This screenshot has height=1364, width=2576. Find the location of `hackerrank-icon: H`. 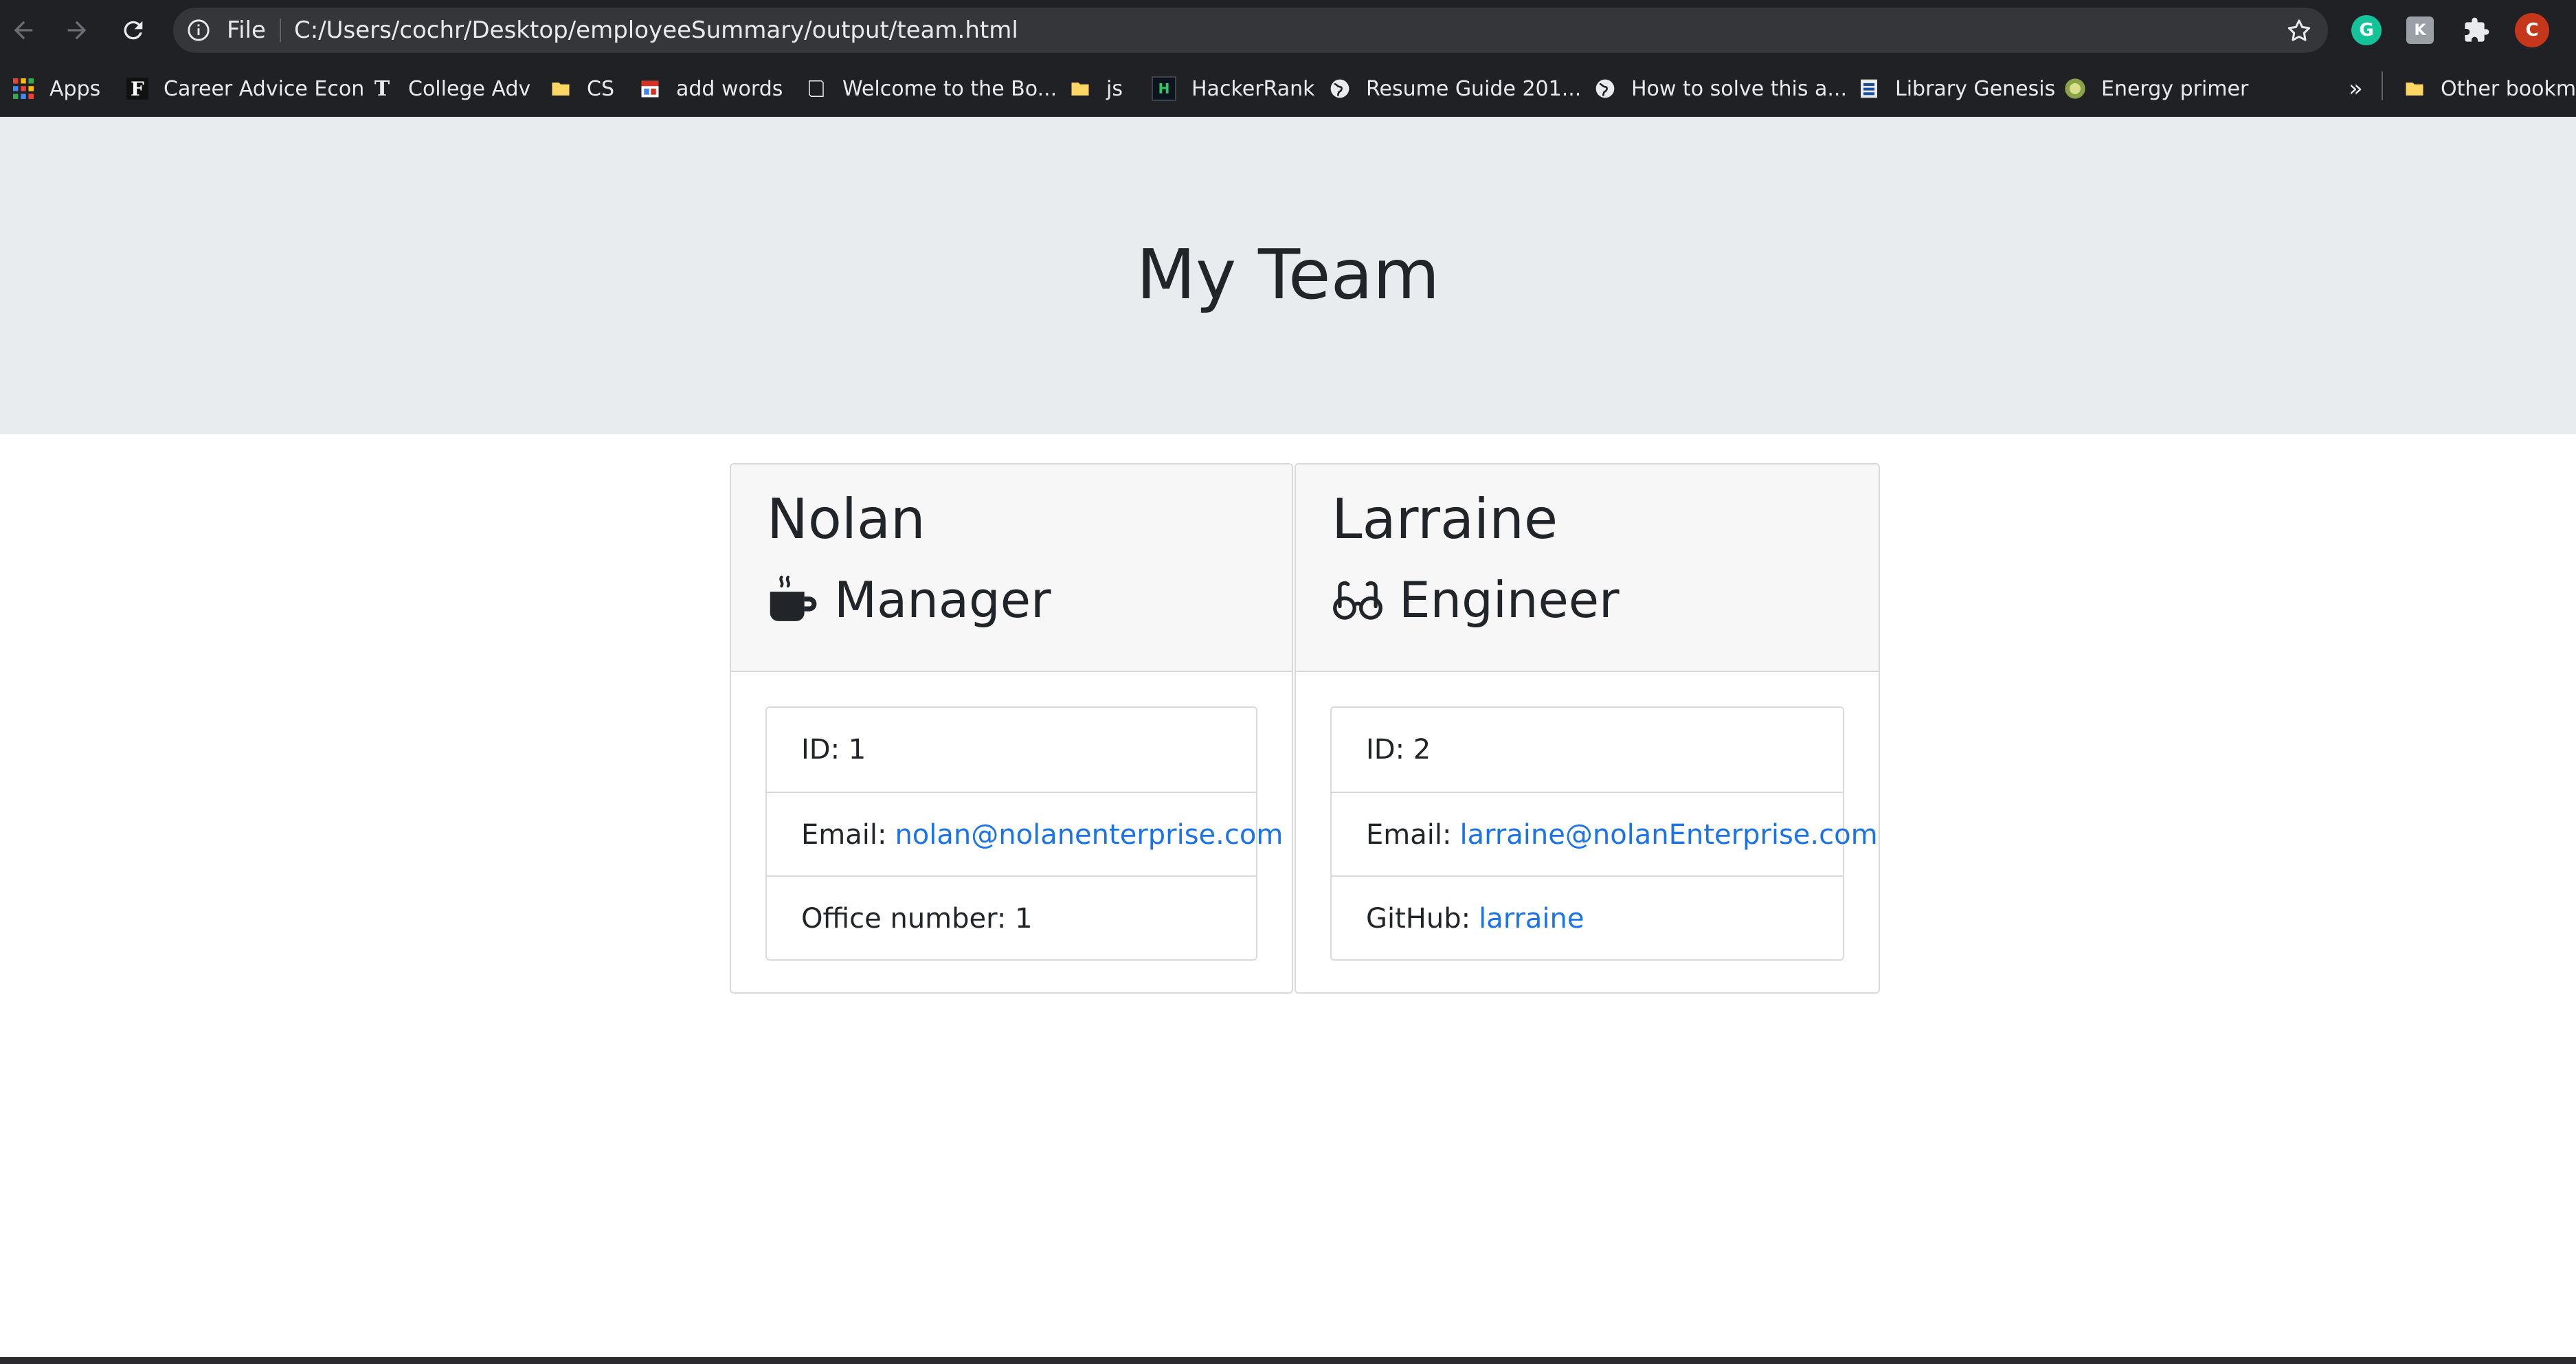

hackerrank-icon: H is located at coordinates (1164, 88).